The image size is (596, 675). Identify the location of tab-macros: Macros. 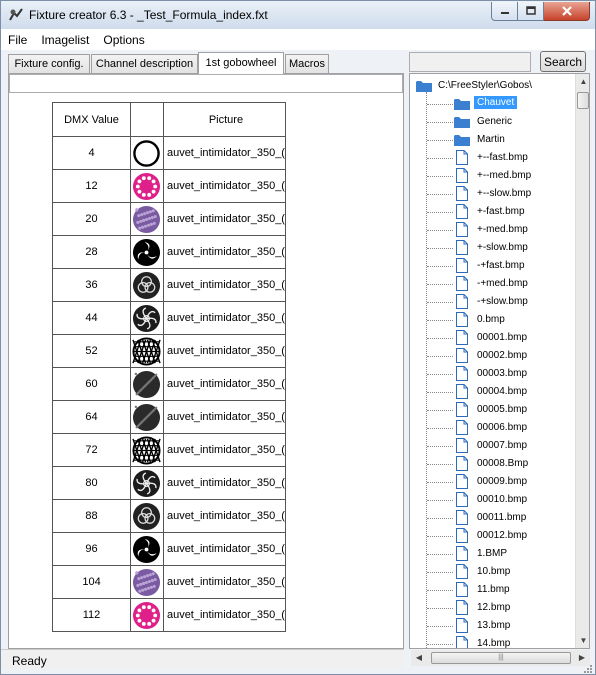
(307, 63).